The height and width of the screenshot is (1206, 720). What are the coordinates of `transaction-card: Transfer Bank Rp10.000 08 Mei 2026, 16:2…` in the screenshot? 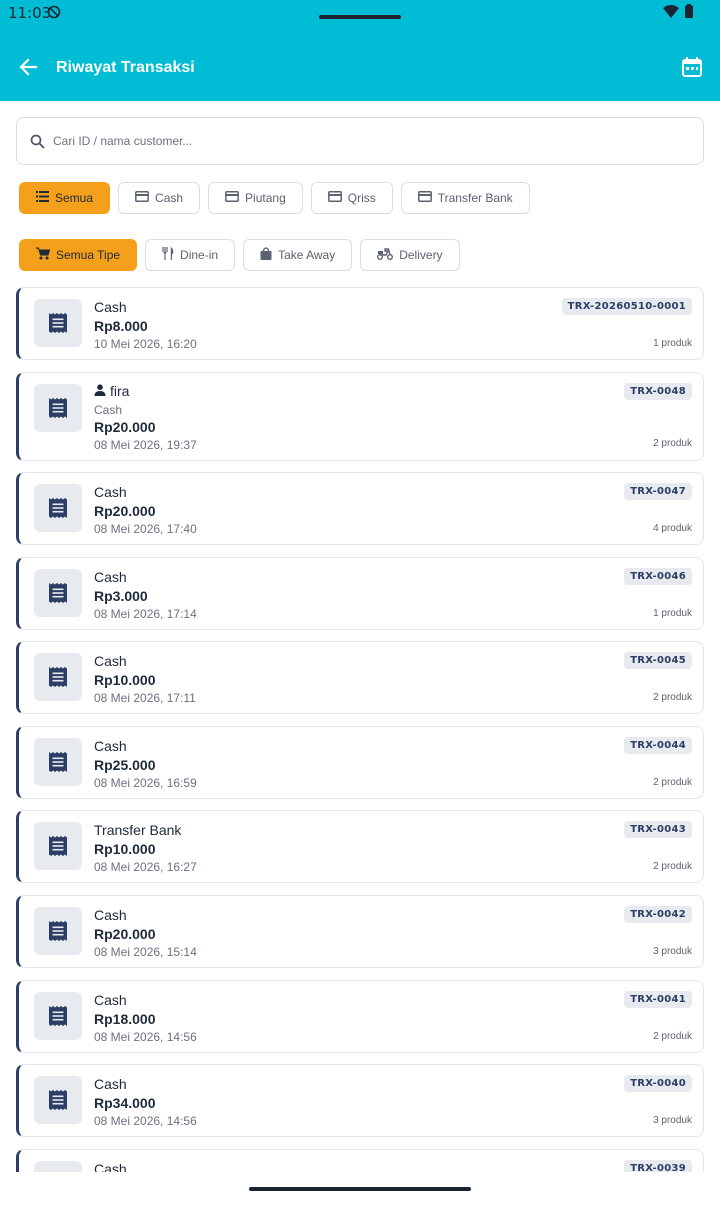 It's located at (360, 846).